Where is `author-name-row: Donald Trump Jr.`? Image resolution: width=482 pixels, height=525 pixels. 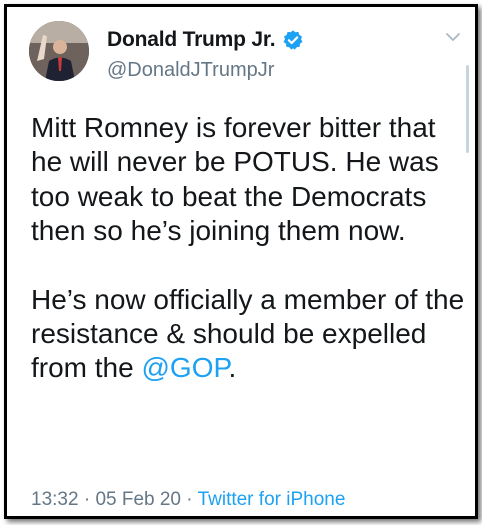 author-name-row: Donald Trump Jr. is located at coordinates (205, 40).